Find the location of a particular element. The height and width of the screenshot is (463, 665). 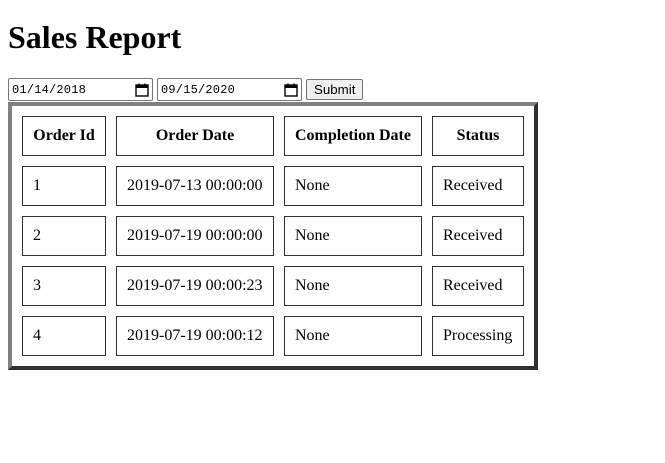

table-row: 3 2019-07-19 00:00:23 None Received is located at coordinates (273, 286).